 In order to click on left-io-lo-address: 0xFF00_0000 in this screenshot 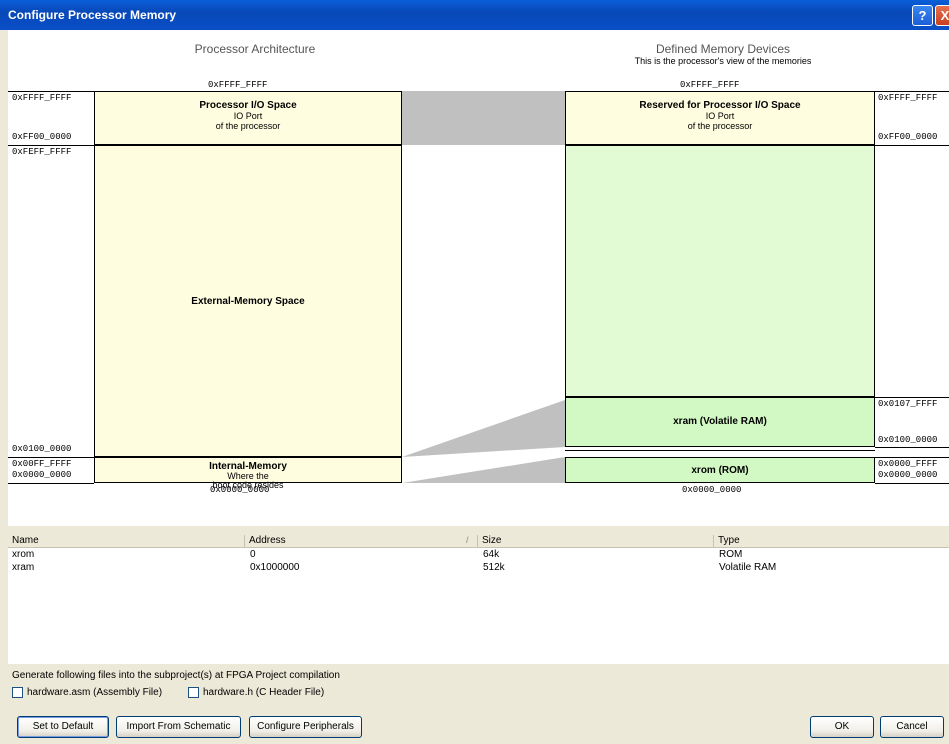, I will do `click(42, 137)`.